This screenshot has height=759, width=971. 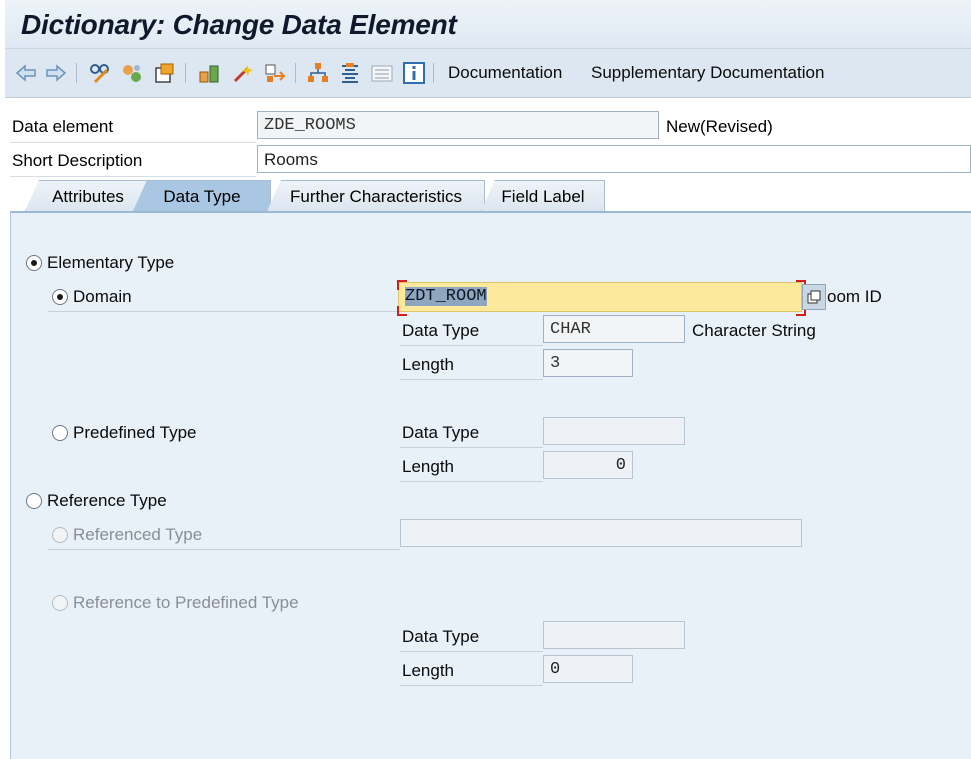 What do you see at coordinates (382, 73) in the screenshot?
I see `list-icon` at bounding box center [382, 73].